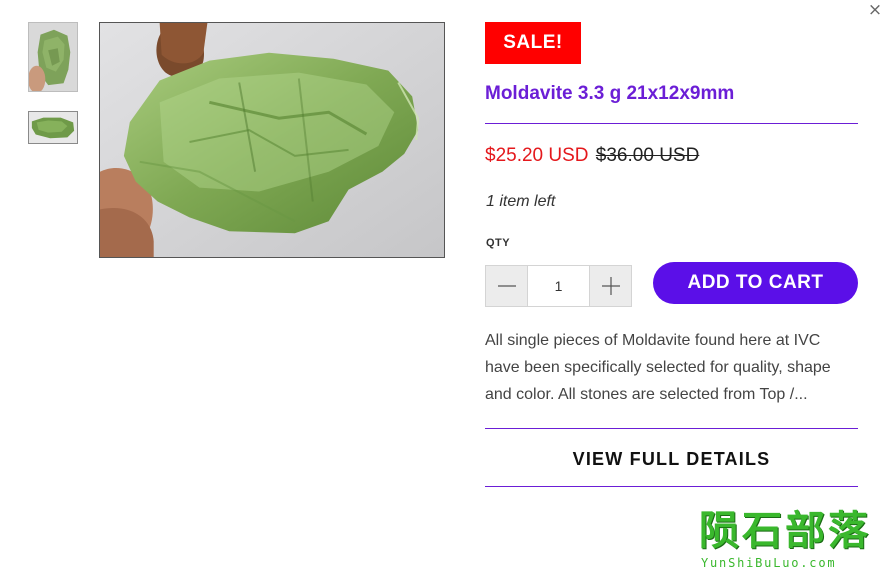  Describe the element at coordinates (533, 43) in the screenshot. I see `sale-badge: SALE!` at that location.